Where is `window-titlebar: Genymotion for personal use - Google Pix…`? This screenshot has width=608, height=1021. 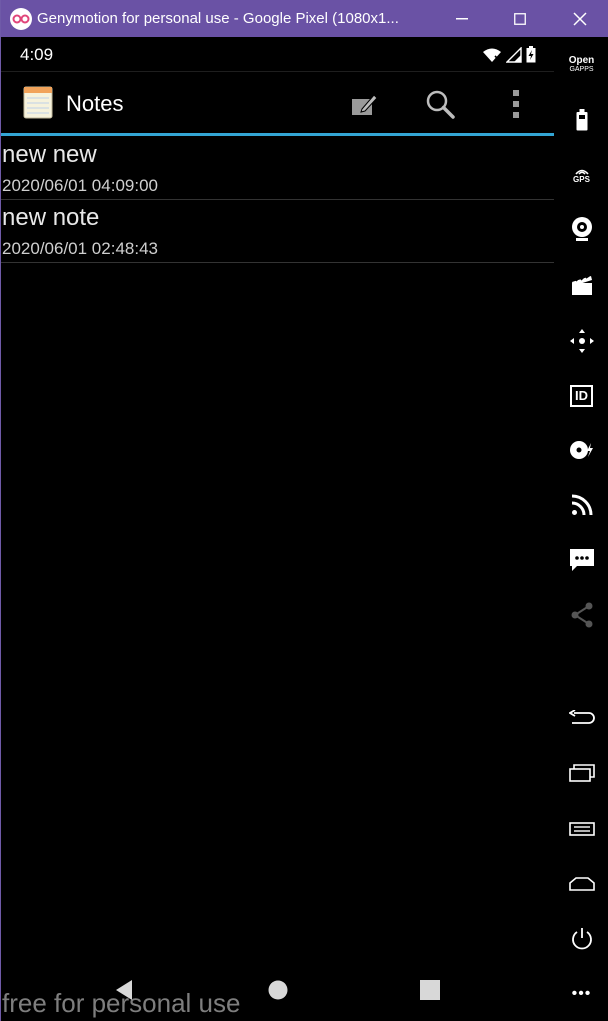 window-titlebar: Genymotion for personal use - Google Pix… is located at coordinates (304, 18).